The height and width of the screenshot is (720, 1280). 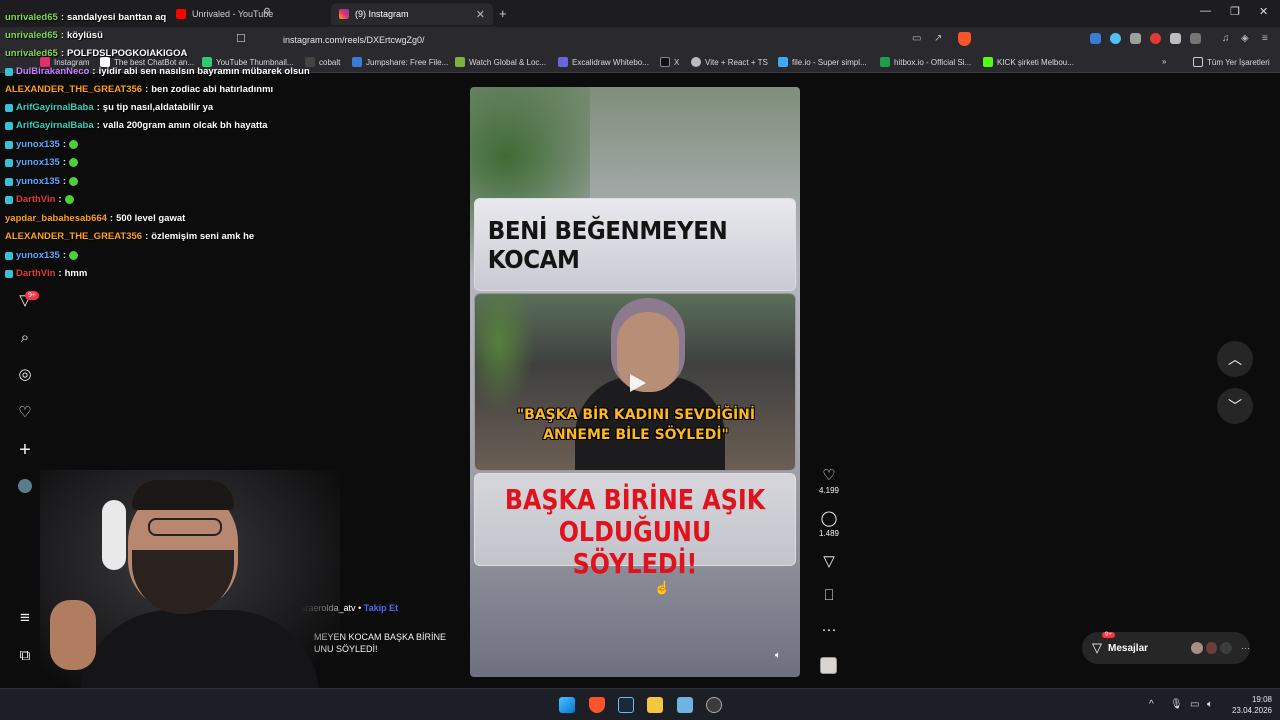 I want to click on all-bookmarks-button: Tüm Yer İşaretleri, so click(x=1231, y=62).